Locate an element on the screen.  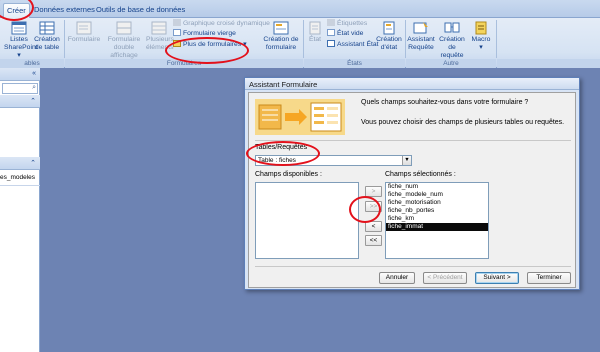
formulaire-double-label-2: double affichage is located at coordinates (124, 51).